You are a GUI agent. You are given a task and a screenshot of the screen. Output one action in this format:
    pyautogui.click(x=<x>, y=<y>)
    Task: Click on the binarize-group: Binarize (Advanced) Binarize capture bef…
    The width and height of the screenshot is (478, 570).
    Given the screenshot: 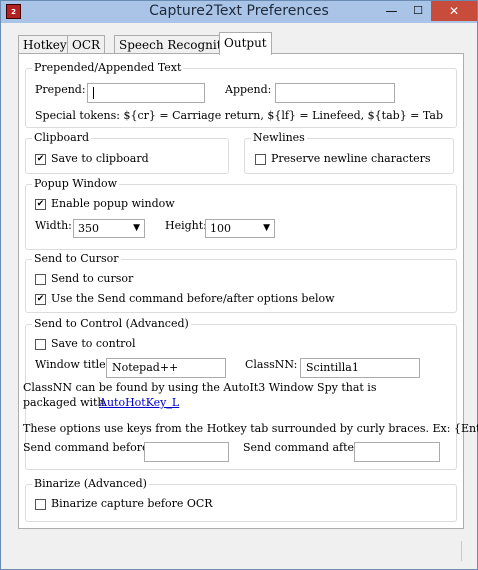 What is the action you would take?
    pyautogui.click(x=241, y=499)
    